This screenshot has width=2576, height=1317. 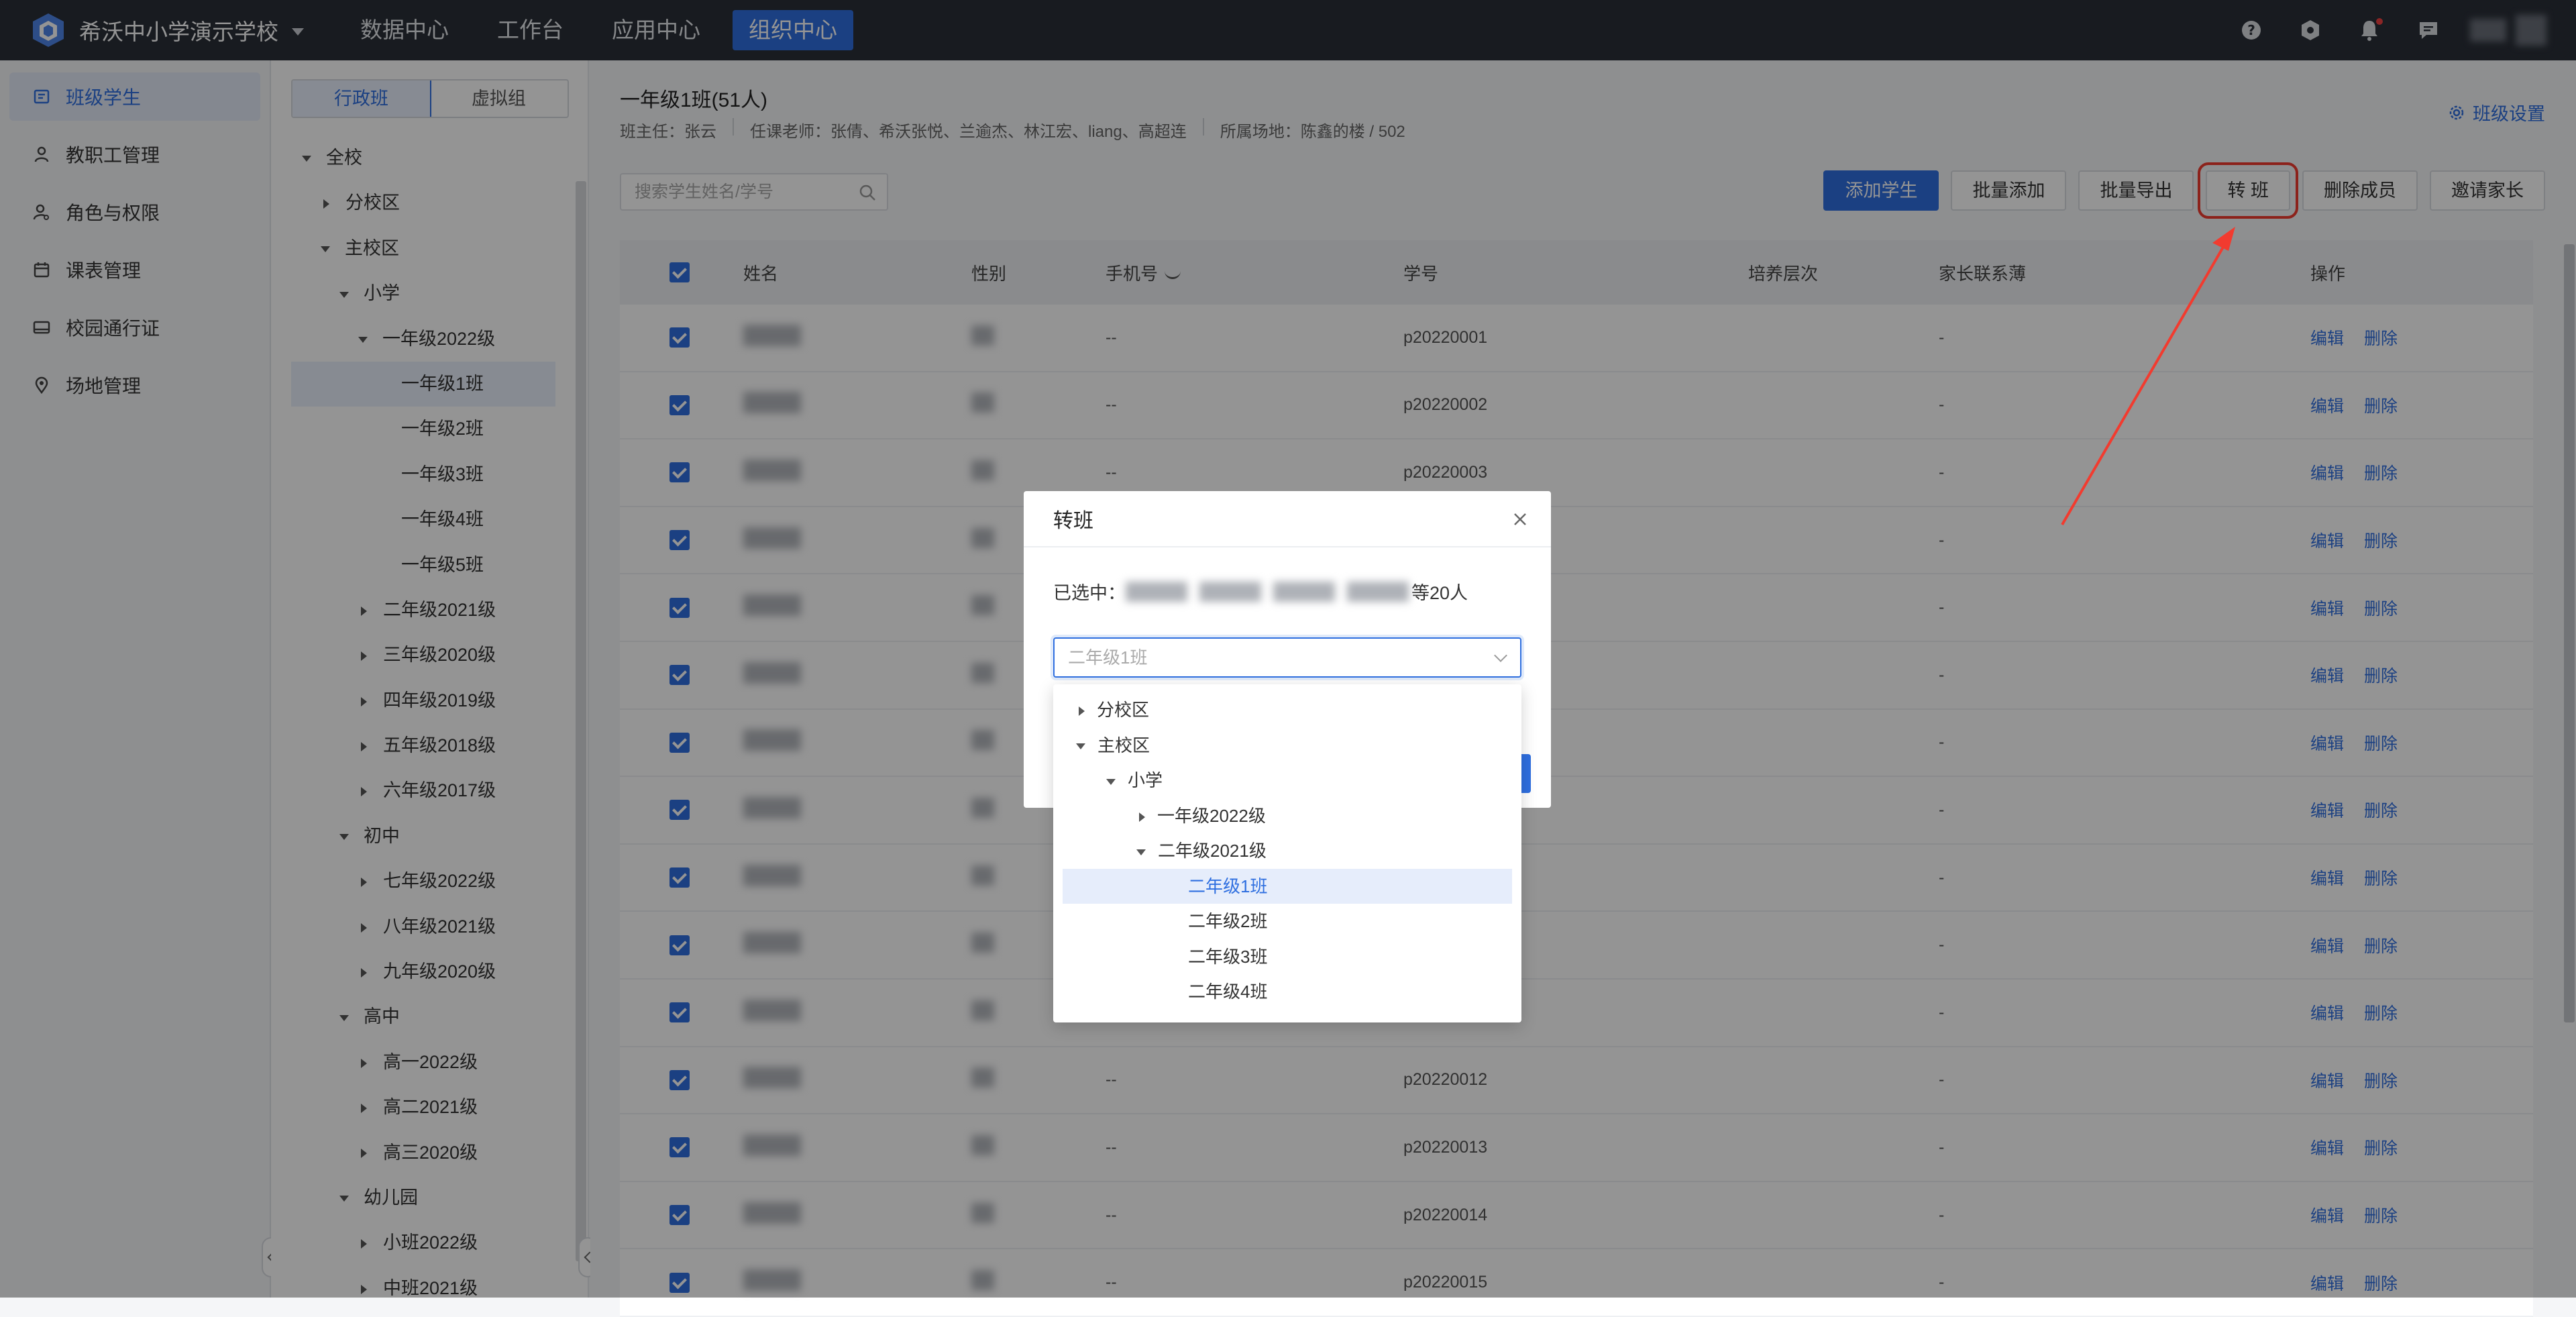 I want to click on dropdown-node-label: 分校区, so click(x=1123, y=710).